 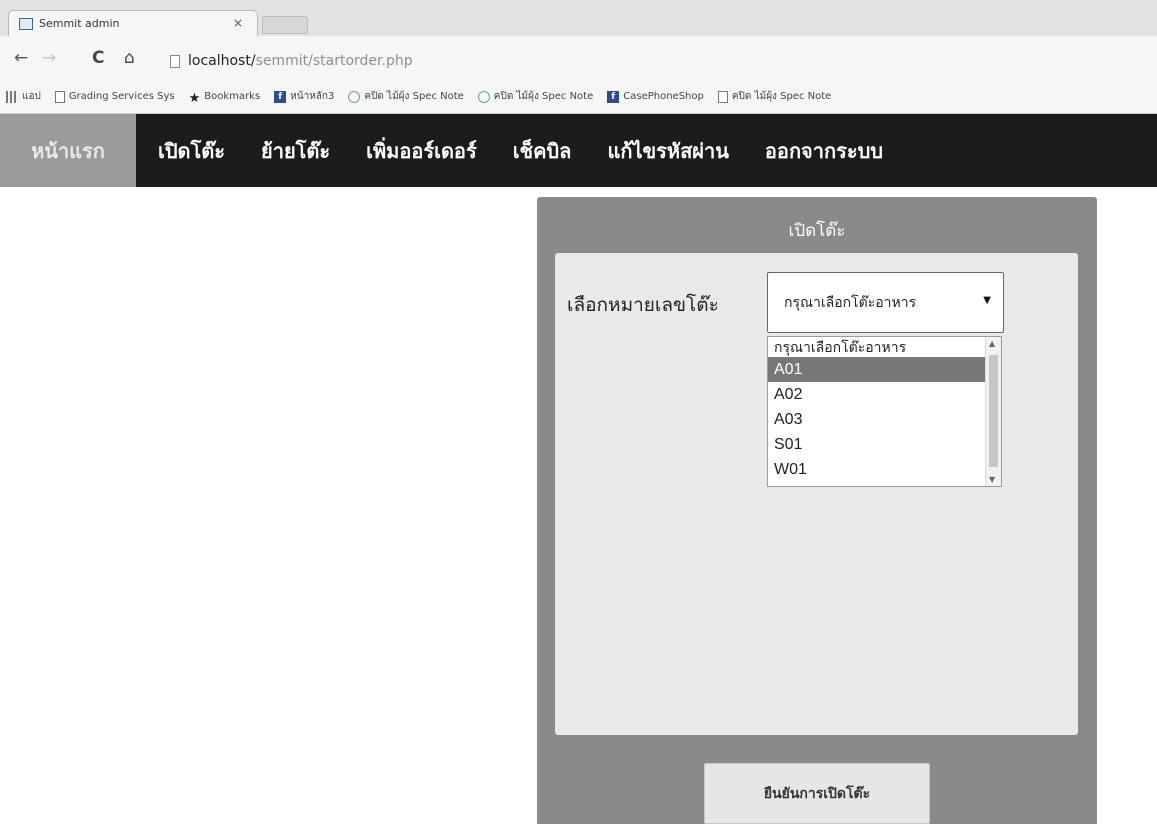 I want to click on table-select: กรุณาเลือกโต๊ะอาหาร ▼, so click(x=885, y=302).